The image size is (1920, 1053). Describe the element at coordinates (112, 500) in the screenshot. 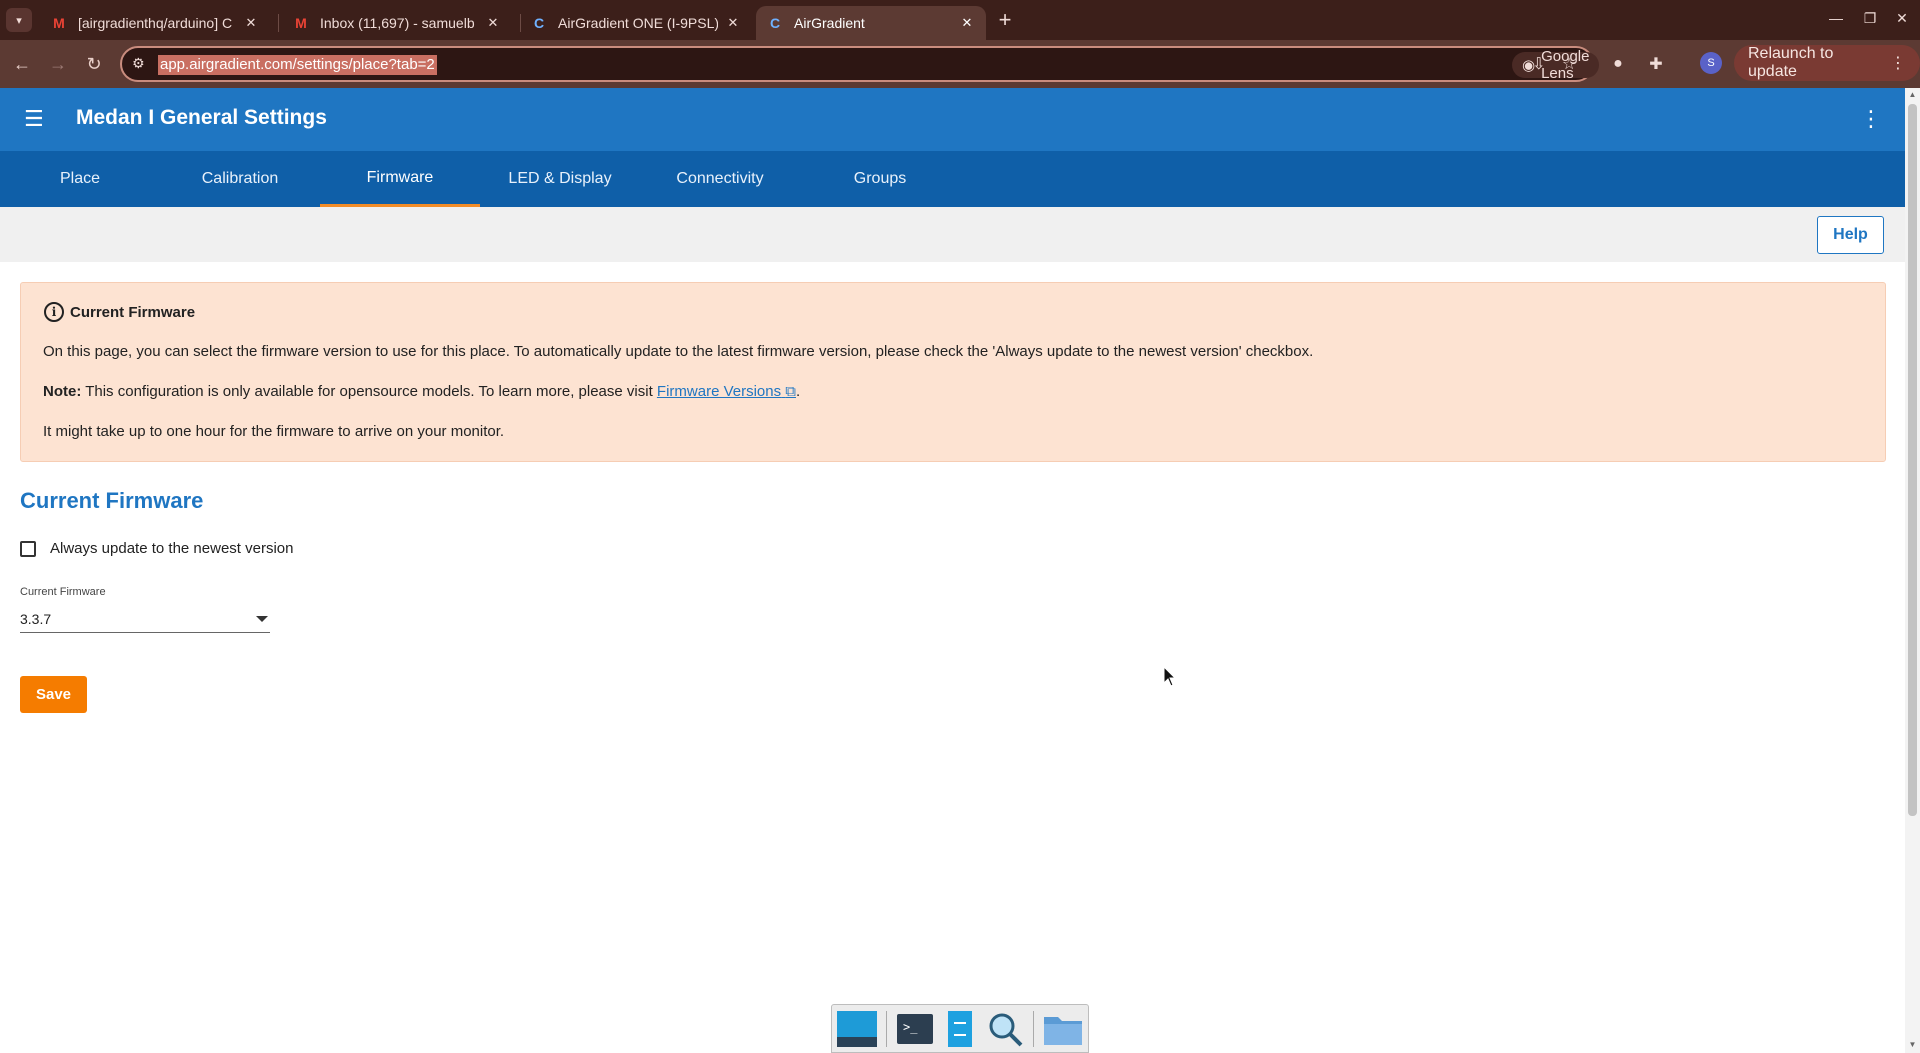

I see `section-title: Current Firmware` at that location.